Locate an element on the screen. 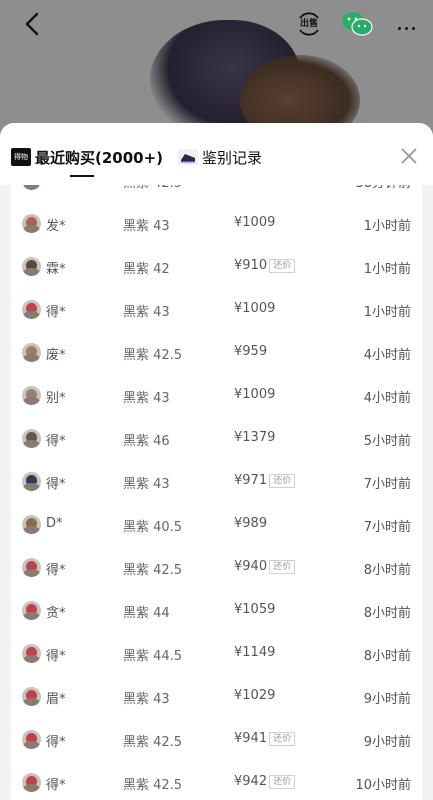 The height and width of the screenshot is (800, 433). close-button is located at coordinates (409, 156).